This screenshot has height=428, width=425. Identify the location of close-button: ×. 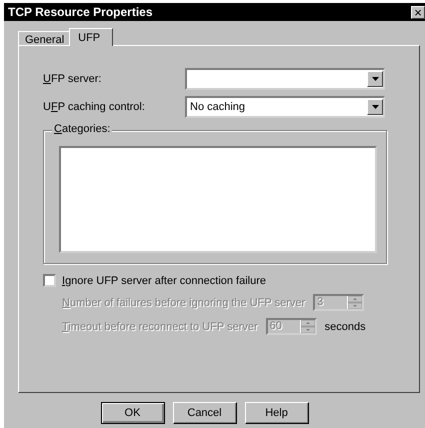
(418, 12).